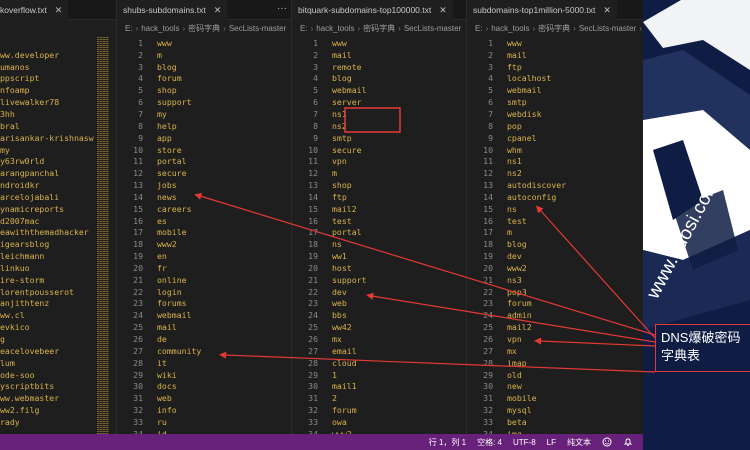 The height and width of the screenshot is (450, 750). What do you see at coordinates (379, 256) in the screenshot?
I see `code-line: 19 ww1` at bounding box center [379, 256].